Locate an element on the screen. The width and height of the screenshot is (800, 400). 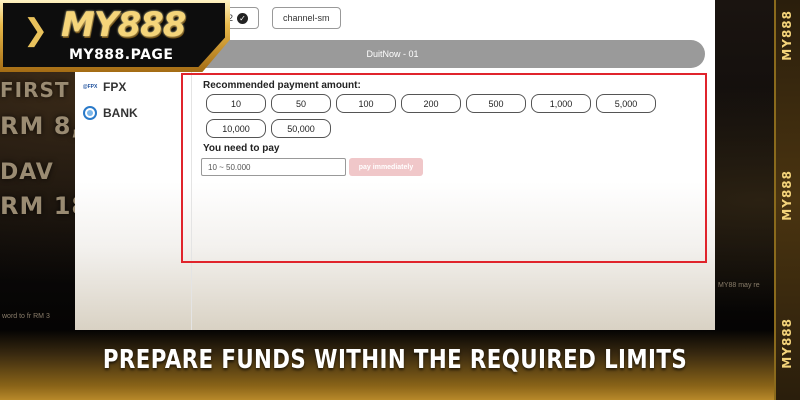
logo-emblem-icon: ❯ is located at coordinates (36, 30).